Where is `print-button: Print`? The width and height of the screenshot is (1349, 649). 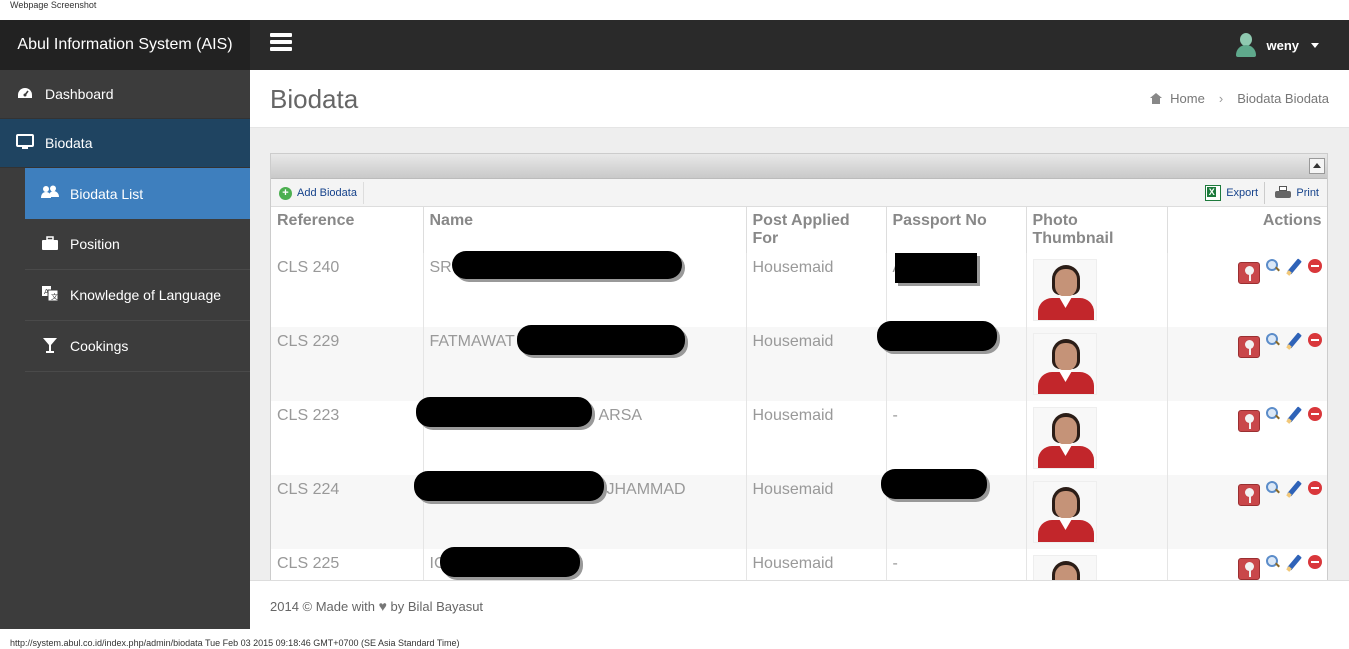 print-button: Print is located at coordinates (1297, 193).